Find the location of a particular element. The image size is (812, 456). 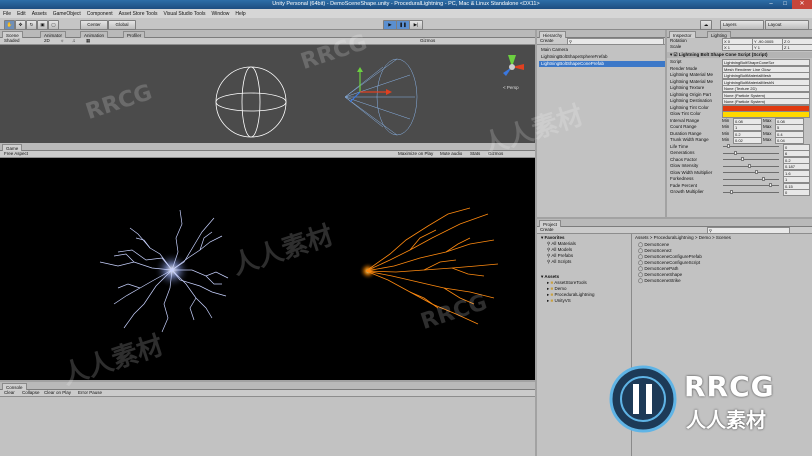

property-label: Lightning Material Me is located at coordinates (692, 81).